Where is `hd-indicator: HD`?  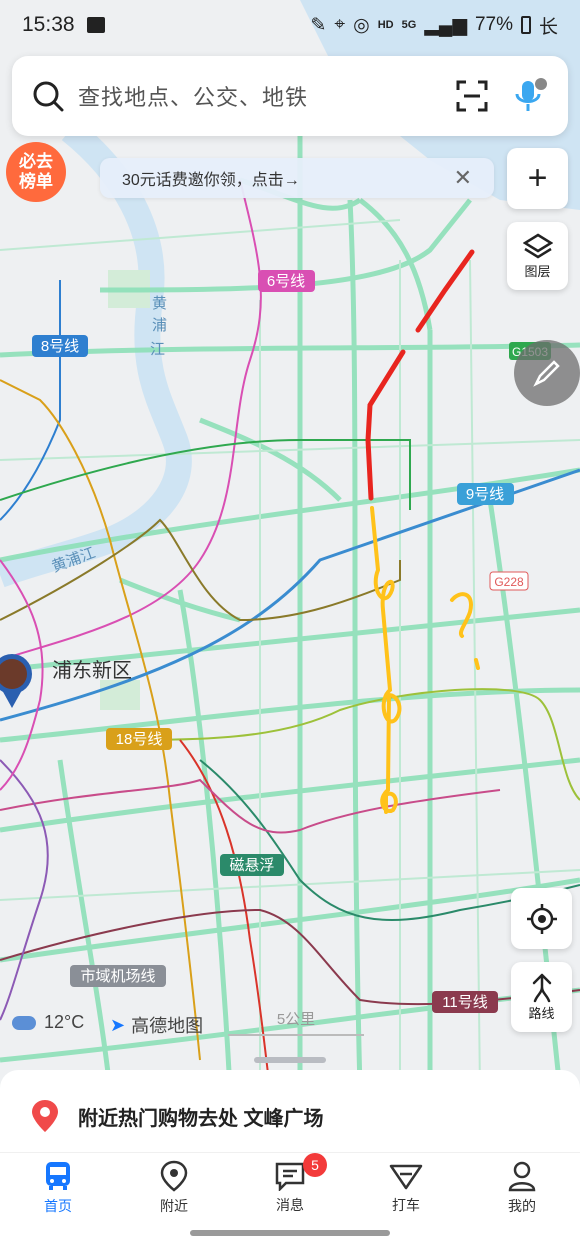
hd-indicator: HD is located at coordinates (385, 25).